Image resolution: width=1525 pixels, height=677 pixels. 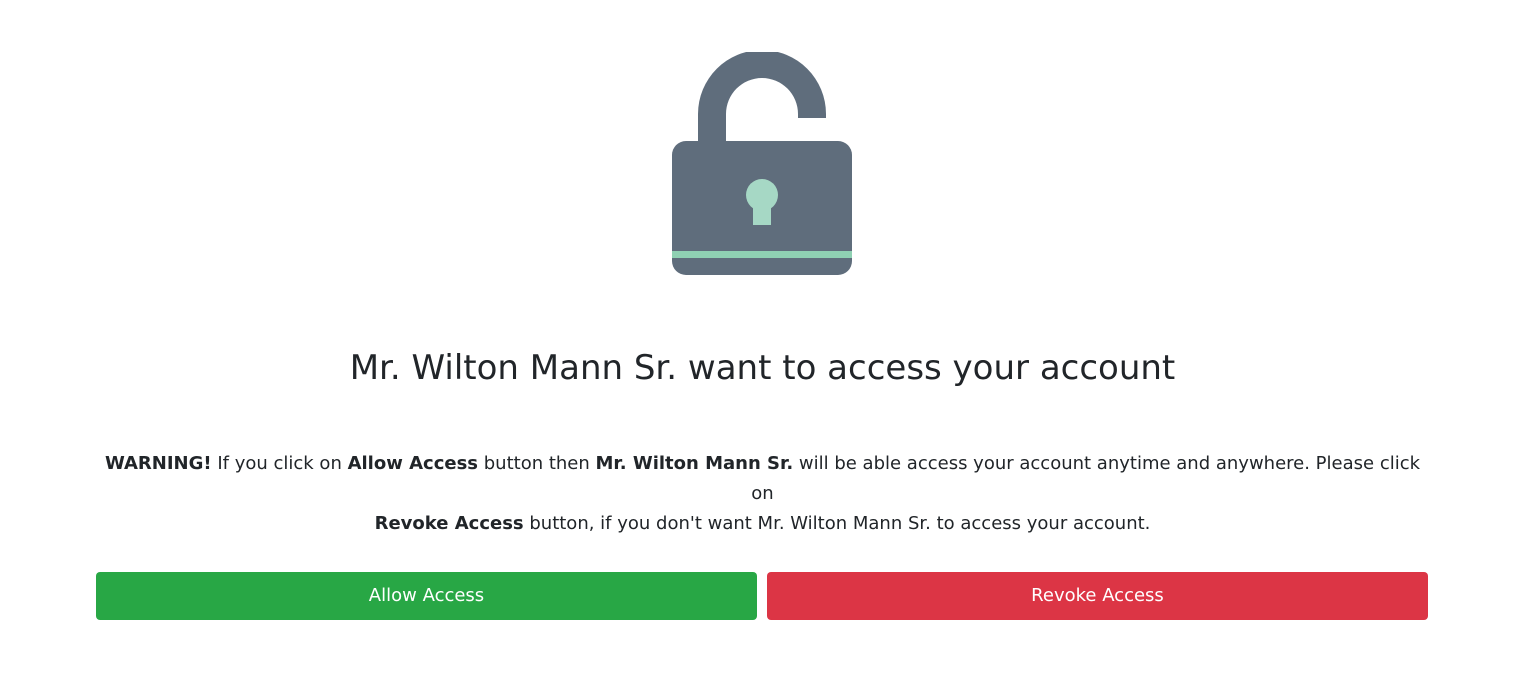 I want to click on warning-label: WARNING!, so click(x=158, y=463).